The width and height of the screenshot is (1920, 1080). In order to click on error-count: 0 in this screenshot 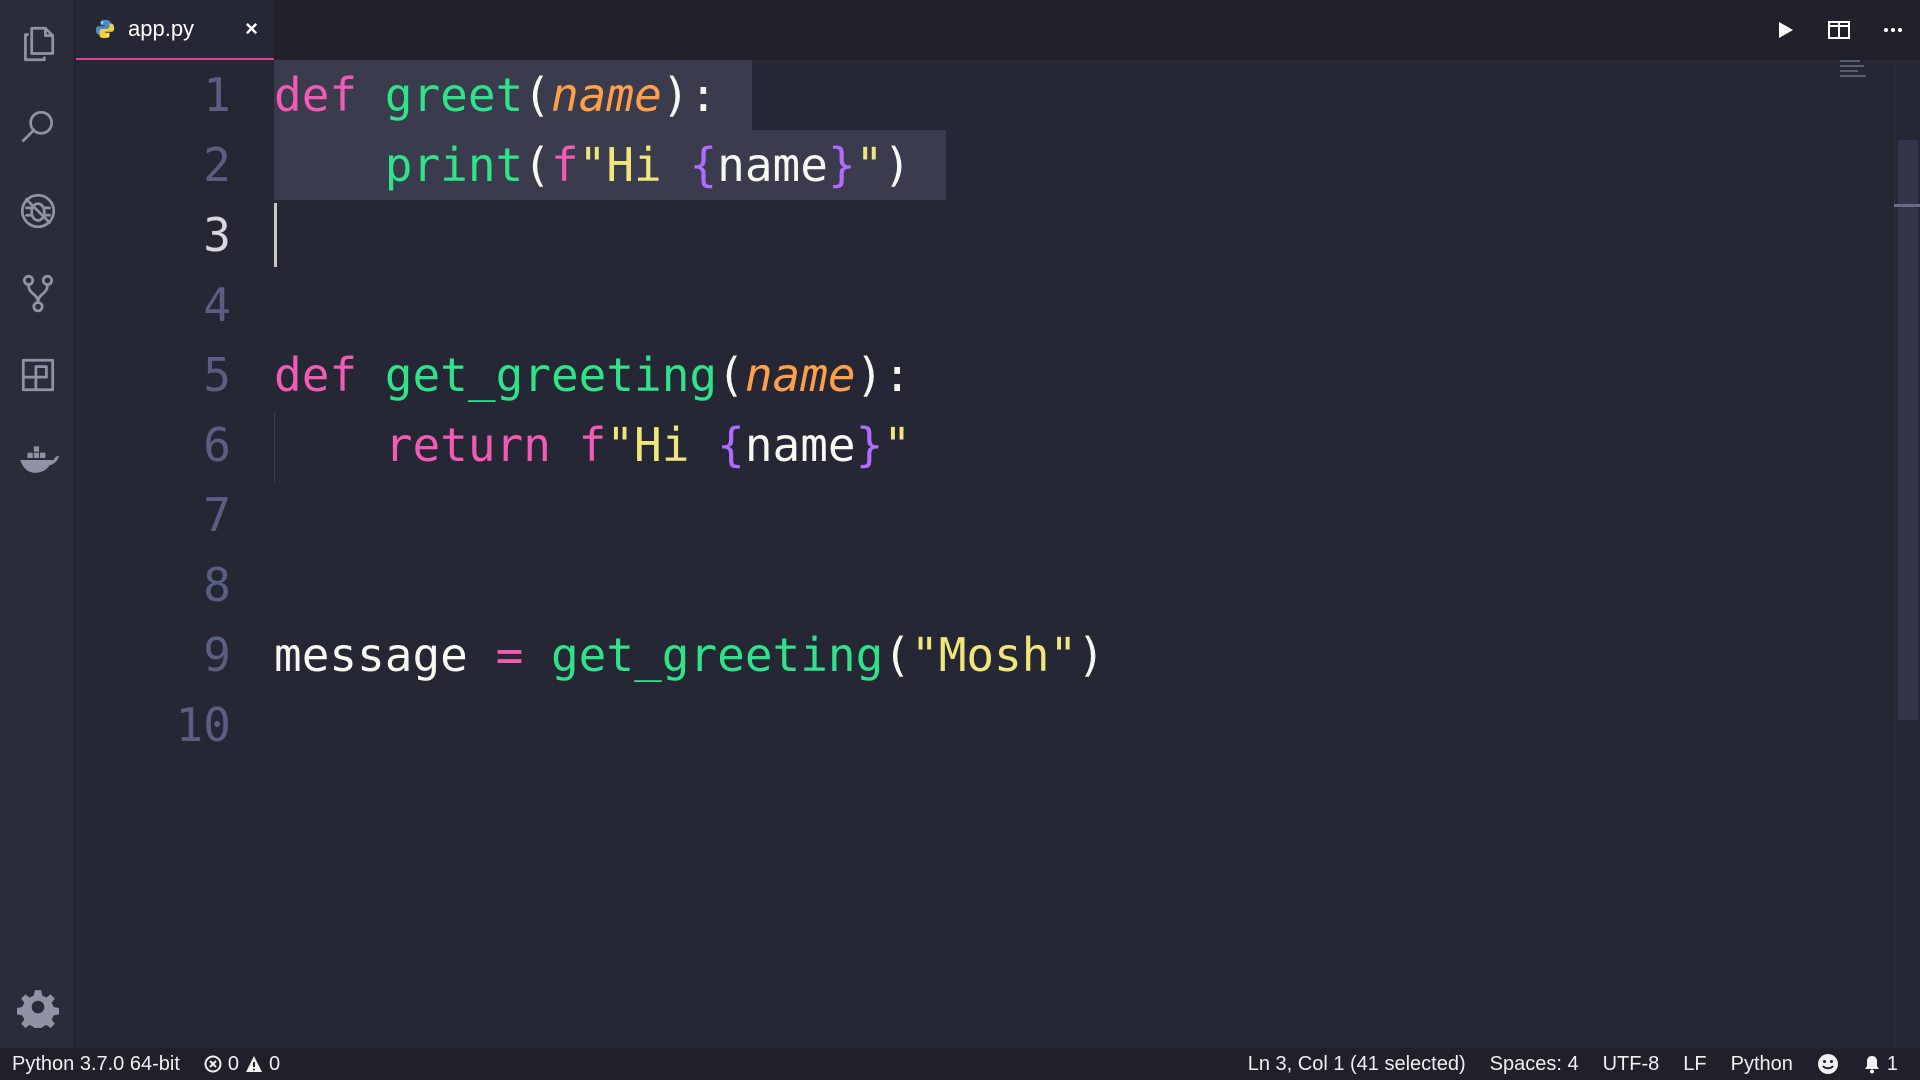, I will do `click(233, 1063)`.